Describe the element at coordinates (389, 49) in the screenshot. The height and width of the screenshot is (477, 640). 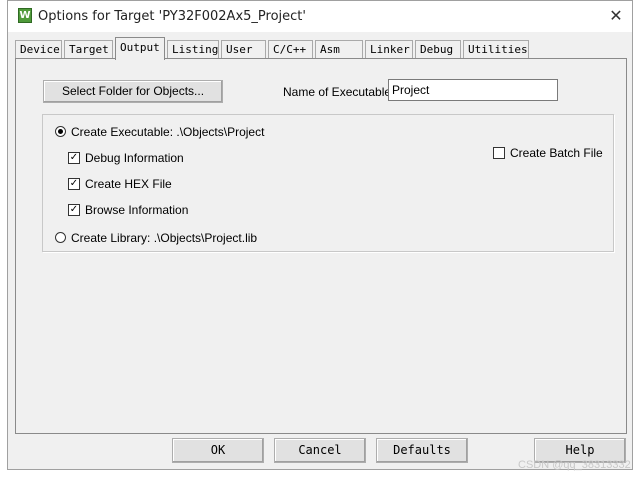
I see `tab-linker: Linker` at that location.